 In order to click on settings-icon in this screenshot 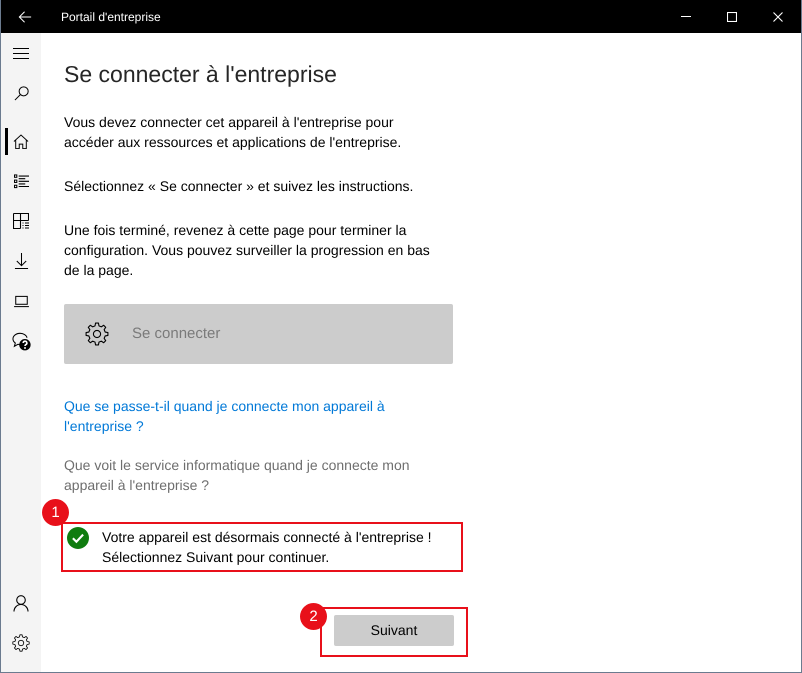, I will do `click(21, 643)`.